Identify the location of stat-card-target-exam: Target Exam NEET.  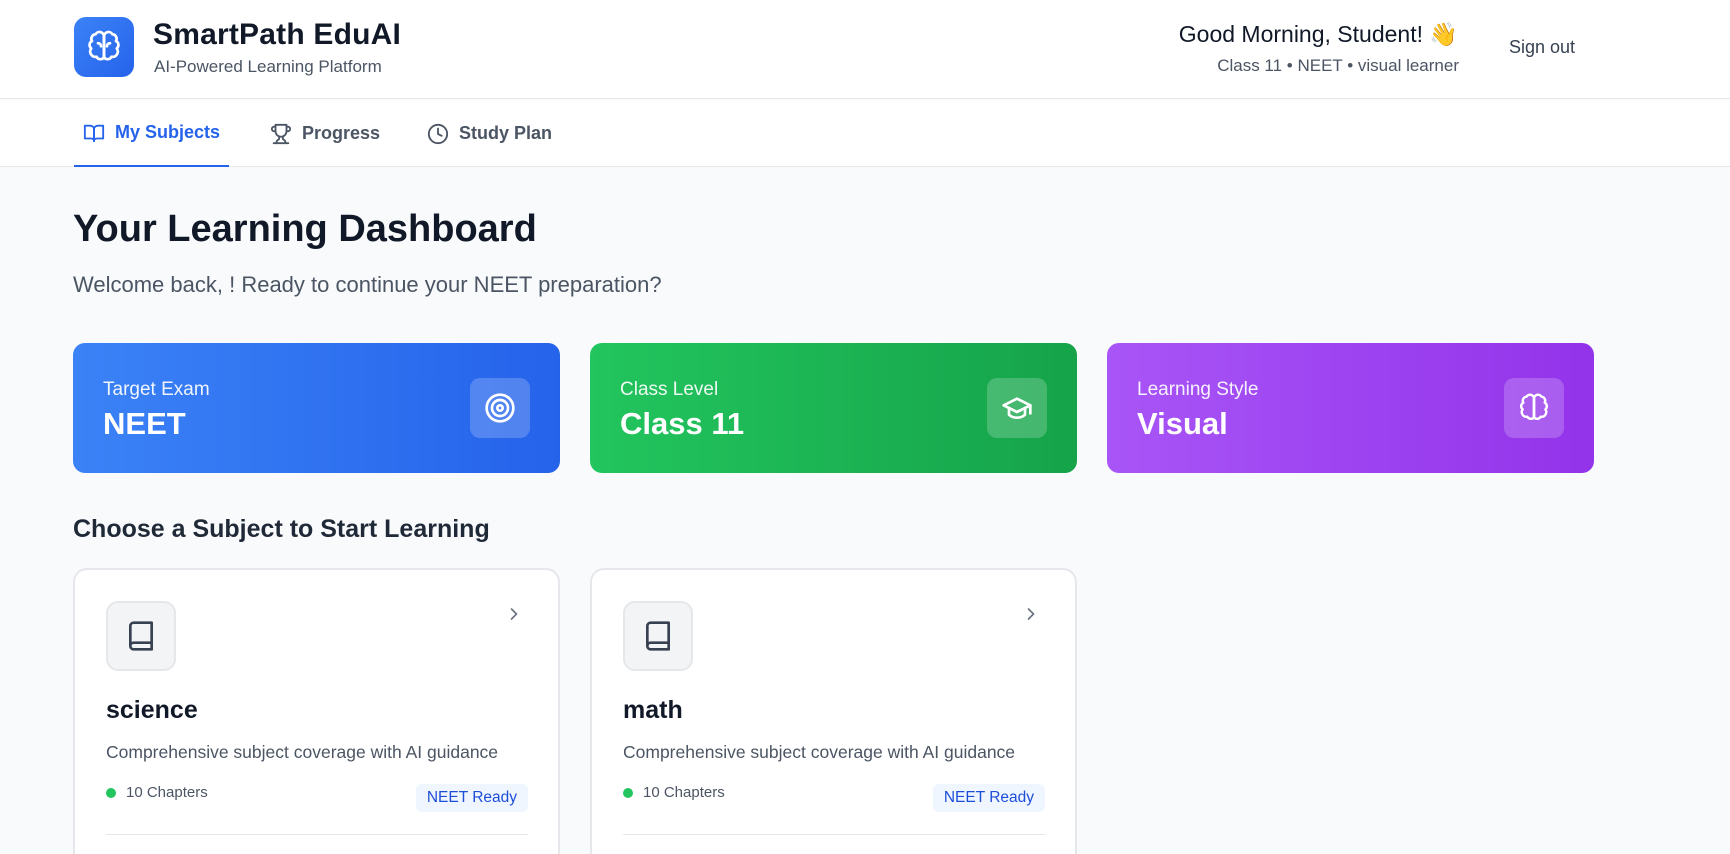
(316, 408).